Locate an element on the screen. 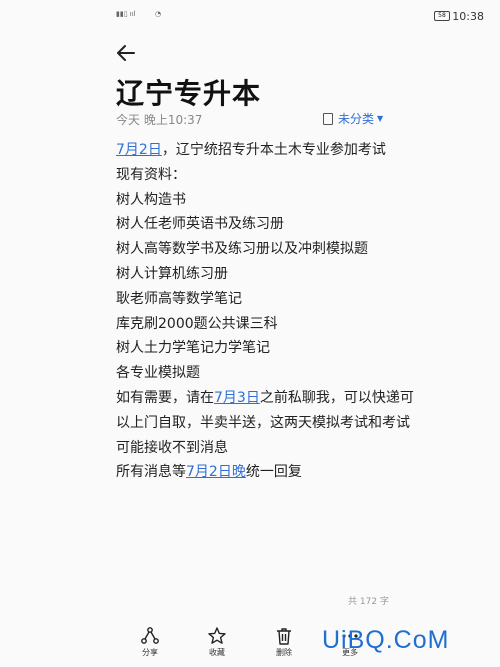 This screenshot has width=500, height=667. share-icon is located at coordinates (150, 635).